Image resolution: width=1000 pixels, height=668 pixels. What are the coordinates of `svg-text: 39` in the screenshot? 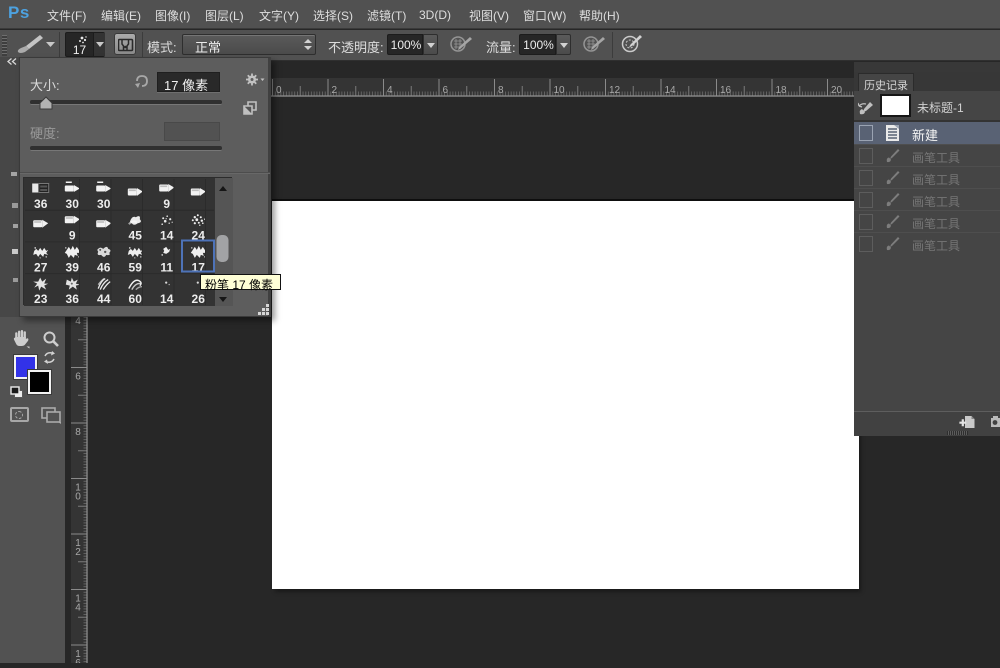 It's located at (73, 267).